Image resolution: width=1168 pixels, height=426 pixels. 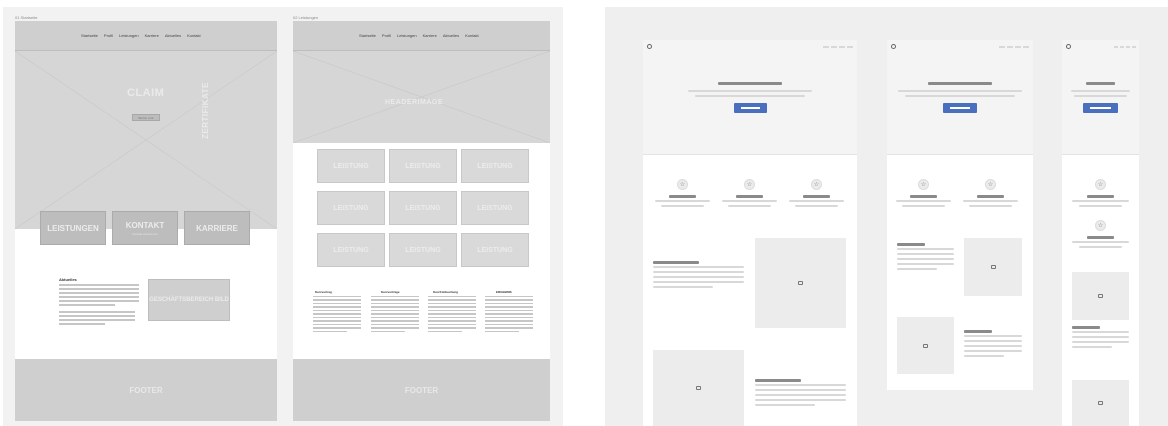 I want to click on mockup-tablet: ☆ ☆, so click(x=960, y=233).